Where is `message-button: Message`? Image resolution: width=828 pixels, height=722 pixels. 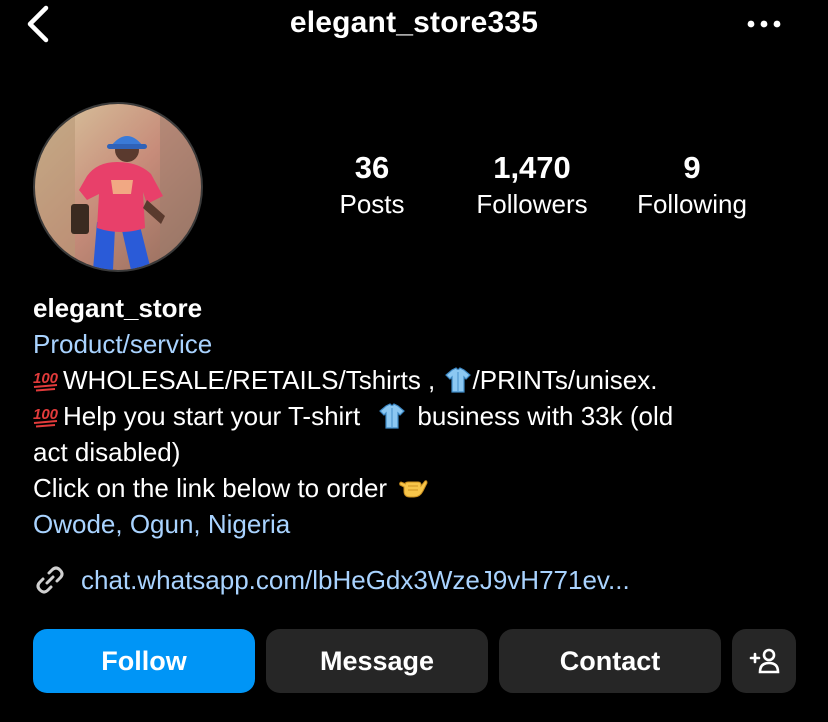 message-button: Message is located at coordinates (377, 661).